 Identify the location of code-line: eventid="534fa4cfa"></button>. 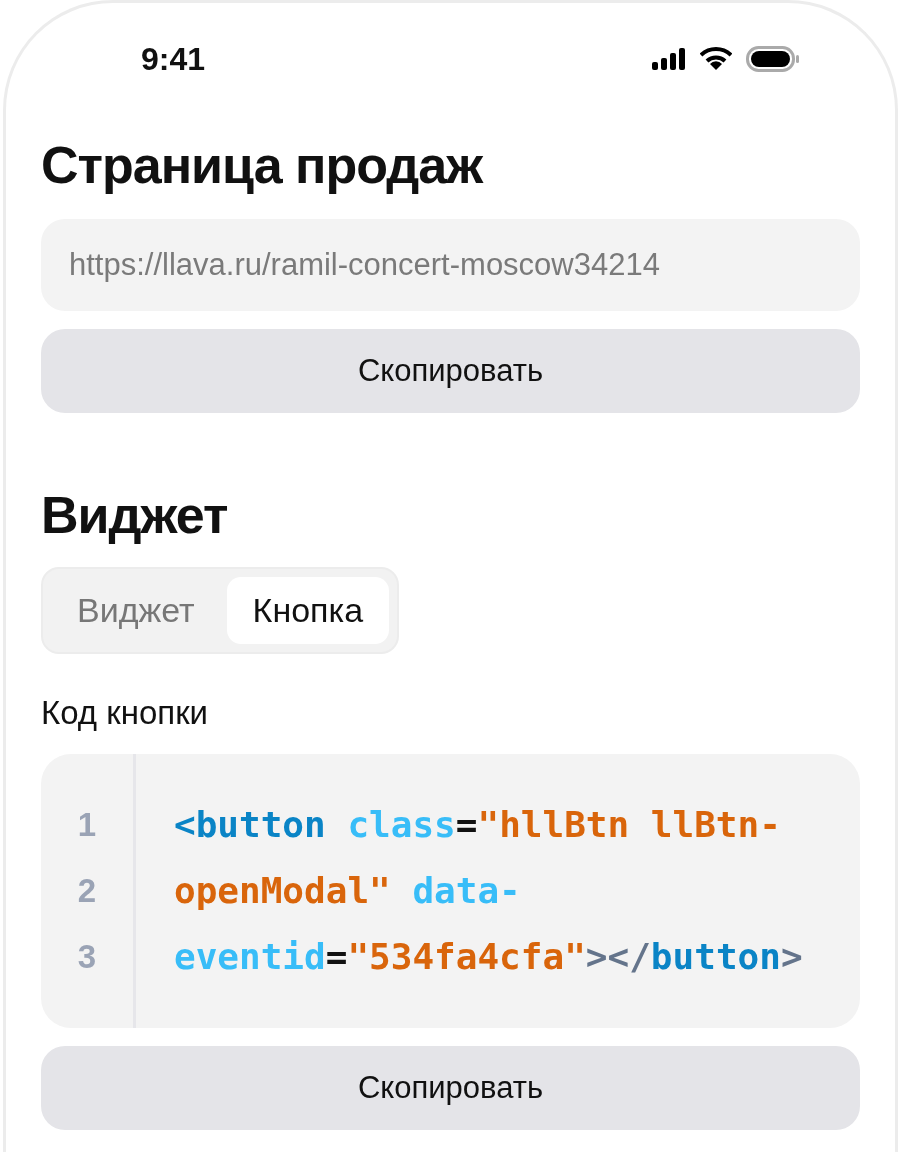
(488, 957).